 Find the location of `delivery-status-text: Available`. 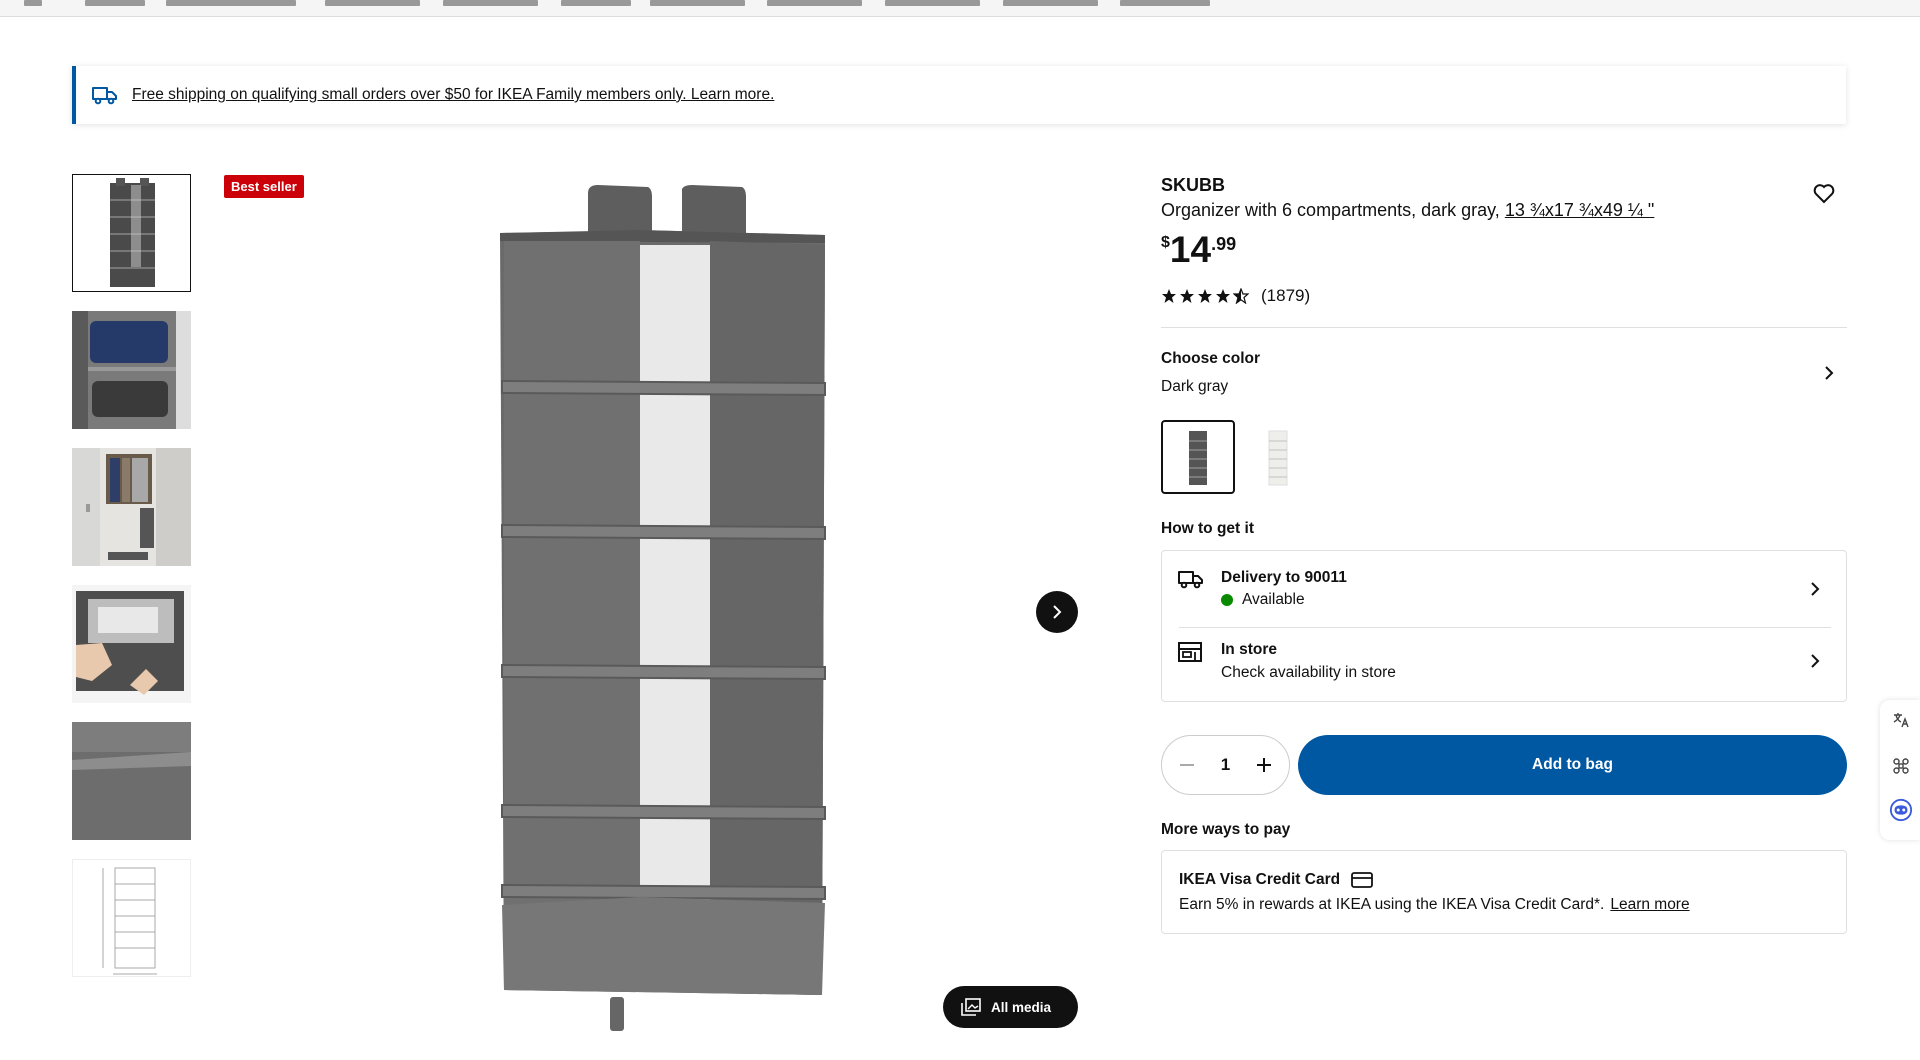

delivery-status-text: Available is located at coordinates (1273, 599).